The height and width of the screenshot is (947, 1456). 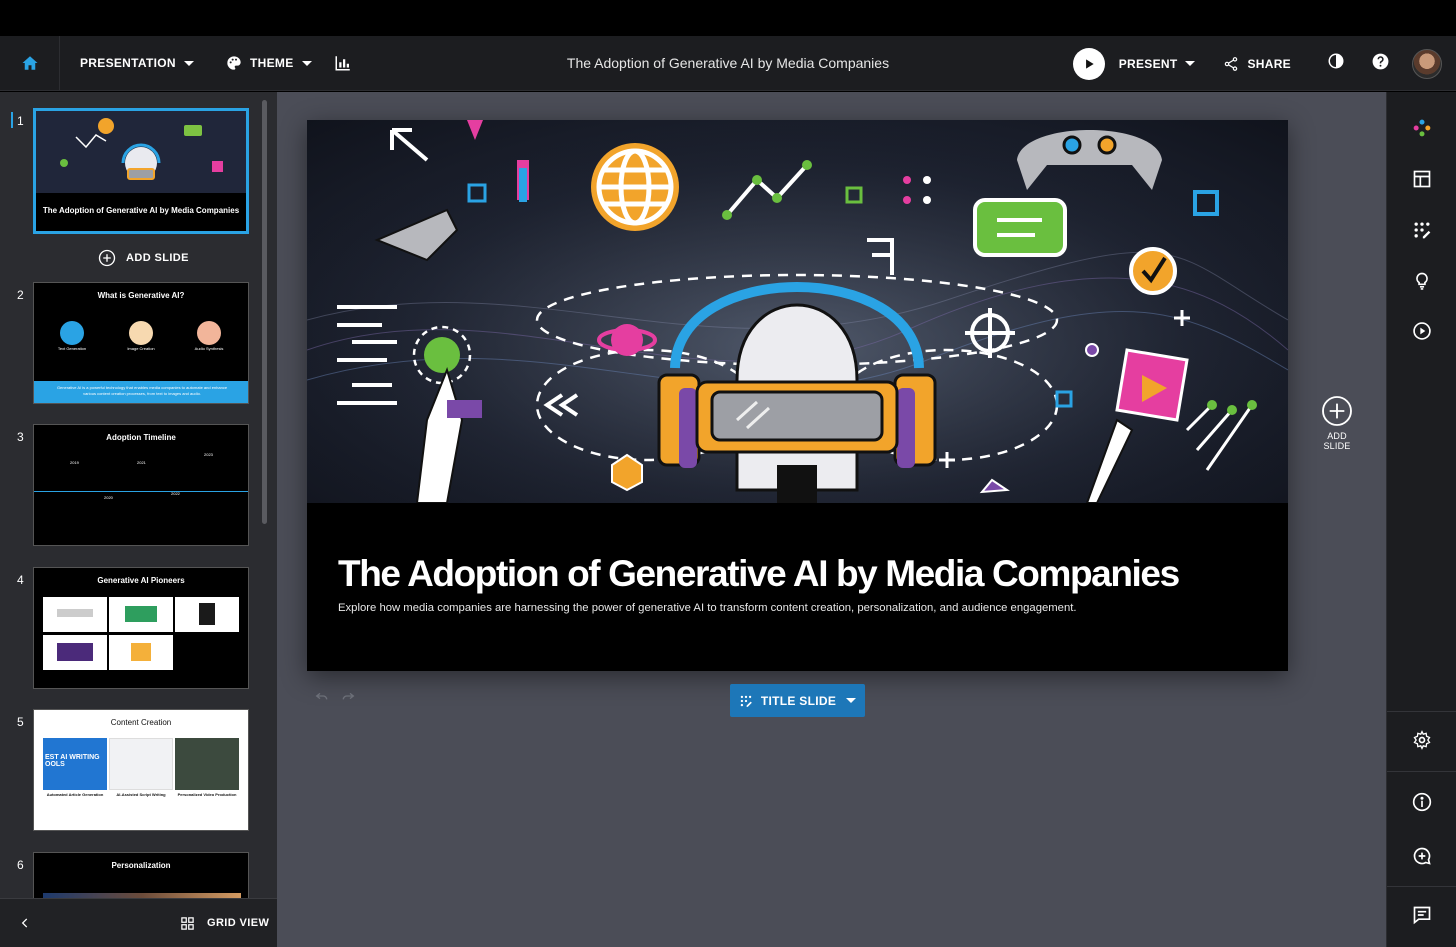 I want to click on present-label: PRESENT, so click(x=1148, y=63).